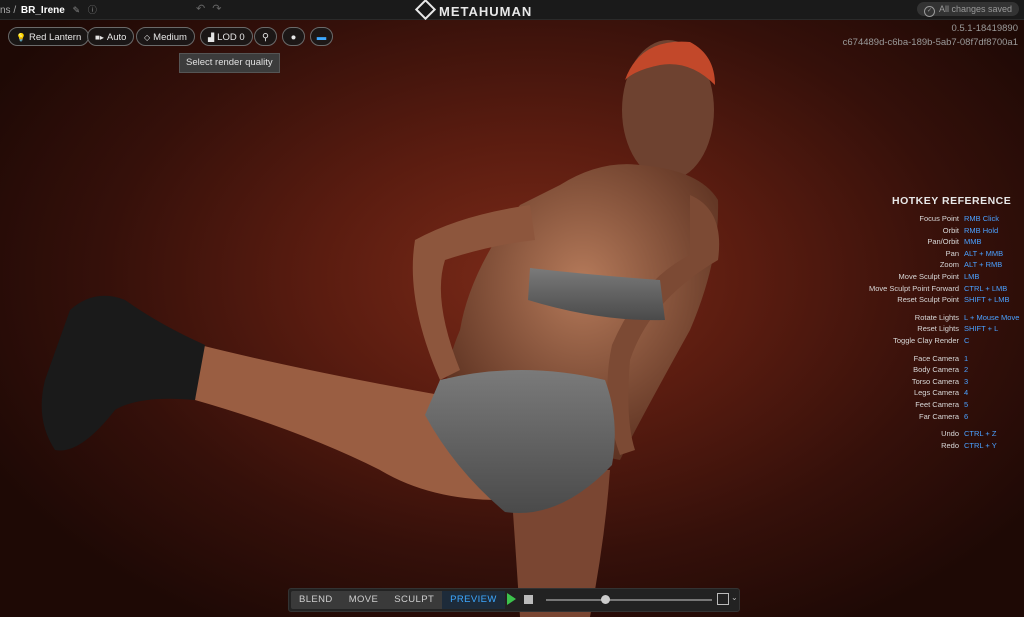 Image resolution: width=1024 pixels, height=617 pixels. I want to click on hotkey-row: Rotate Lights L + Mouse Move, so click(911, 318).